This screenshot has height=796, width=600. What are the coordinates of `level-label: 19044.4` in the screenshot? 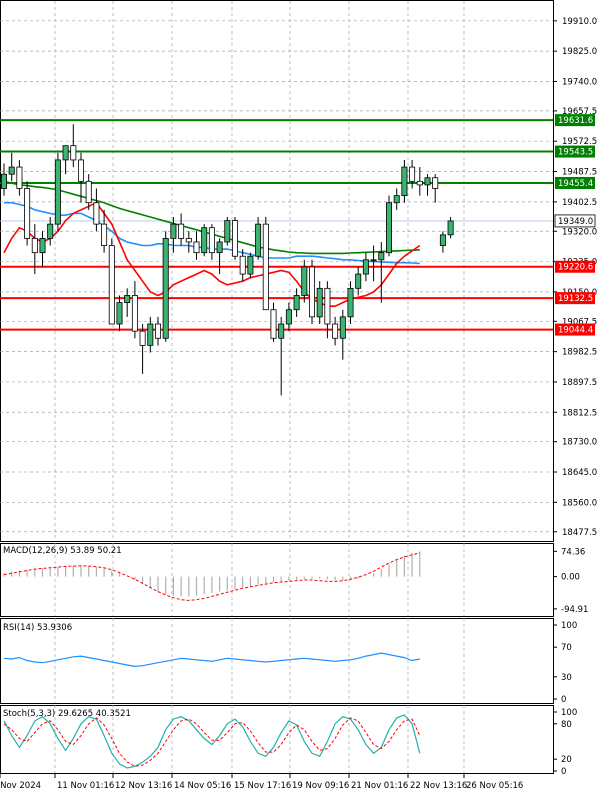 It's located at (575, 331).